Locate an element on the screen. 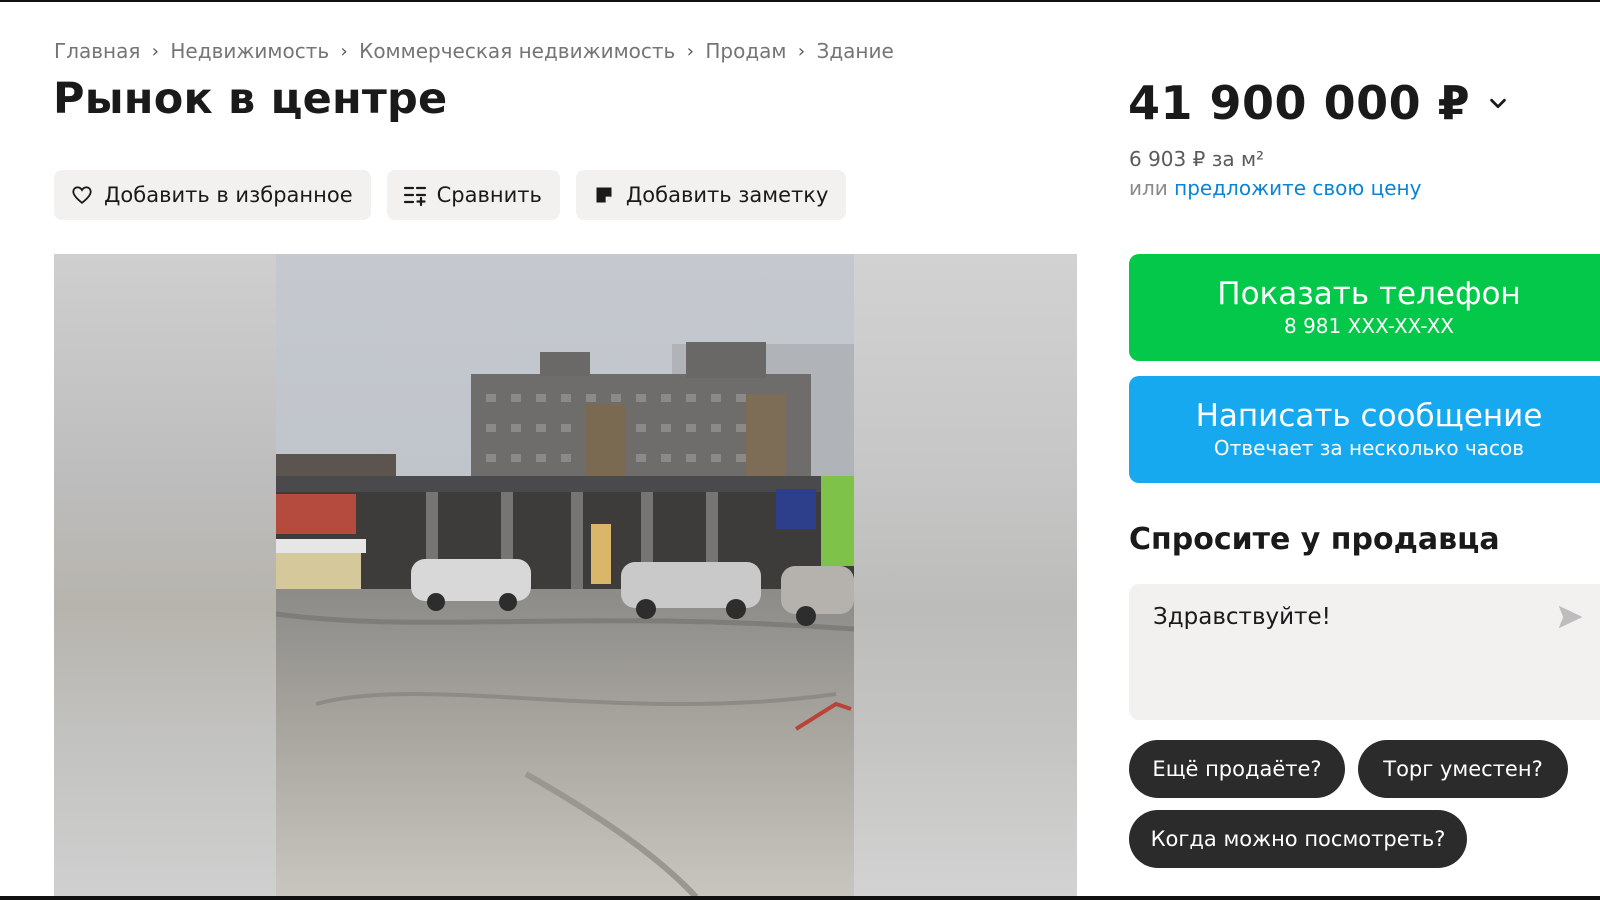  breadcrumb-real-estate: Недвижимость is located at coordinates (249, 51).